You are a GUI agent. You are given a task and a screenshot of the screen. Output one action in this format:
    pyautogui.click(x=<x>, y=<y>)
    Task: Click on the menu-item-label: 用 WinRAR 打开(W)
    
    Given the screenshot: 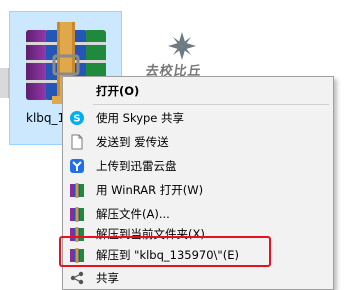 What is the action you would take?
    pyautogui.click(x=150, y=190)
    